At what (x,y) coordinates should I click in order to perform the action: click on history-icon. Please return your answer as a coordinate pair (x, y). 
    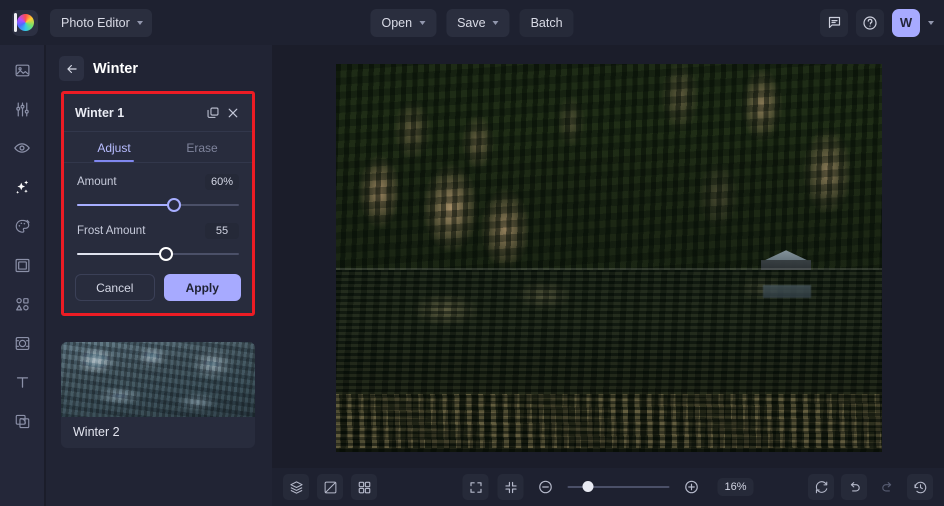
    Looking at the image, I should click on (919, 487).